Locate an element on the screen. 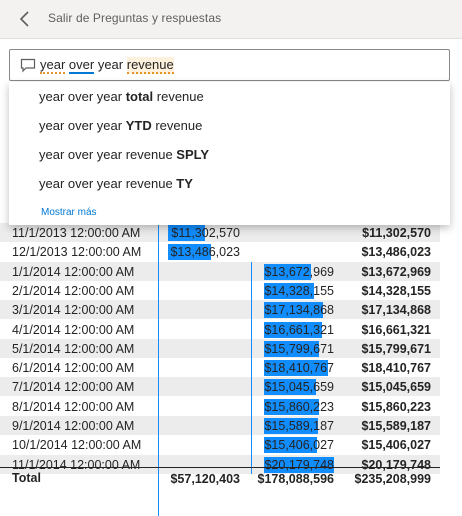 The image size is (462, 516). qa-token: revenue is located at coordinates (150, 65).